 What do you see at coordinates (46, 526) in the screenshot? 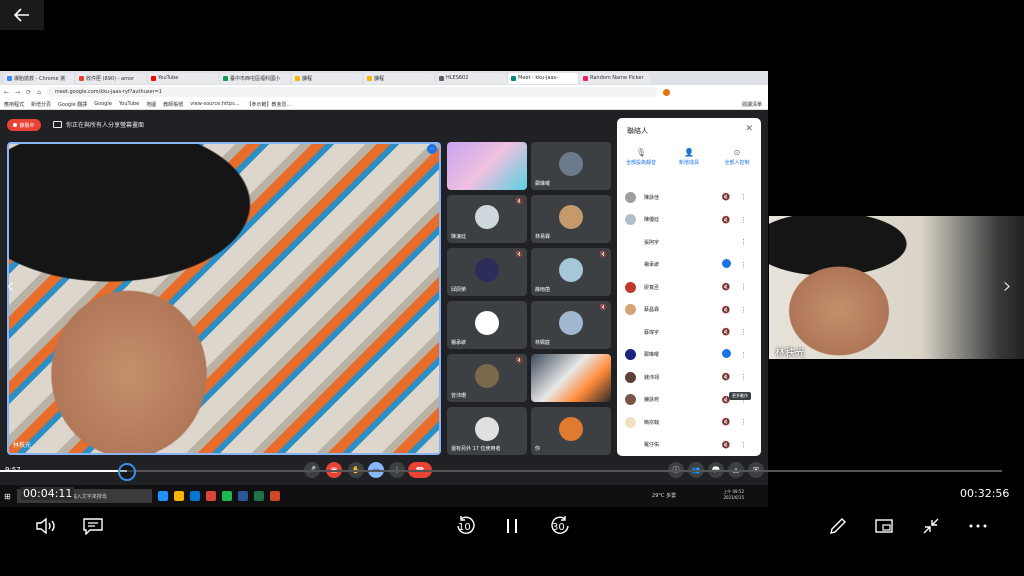
I see `volume-button` at bounding box center [46, 526].